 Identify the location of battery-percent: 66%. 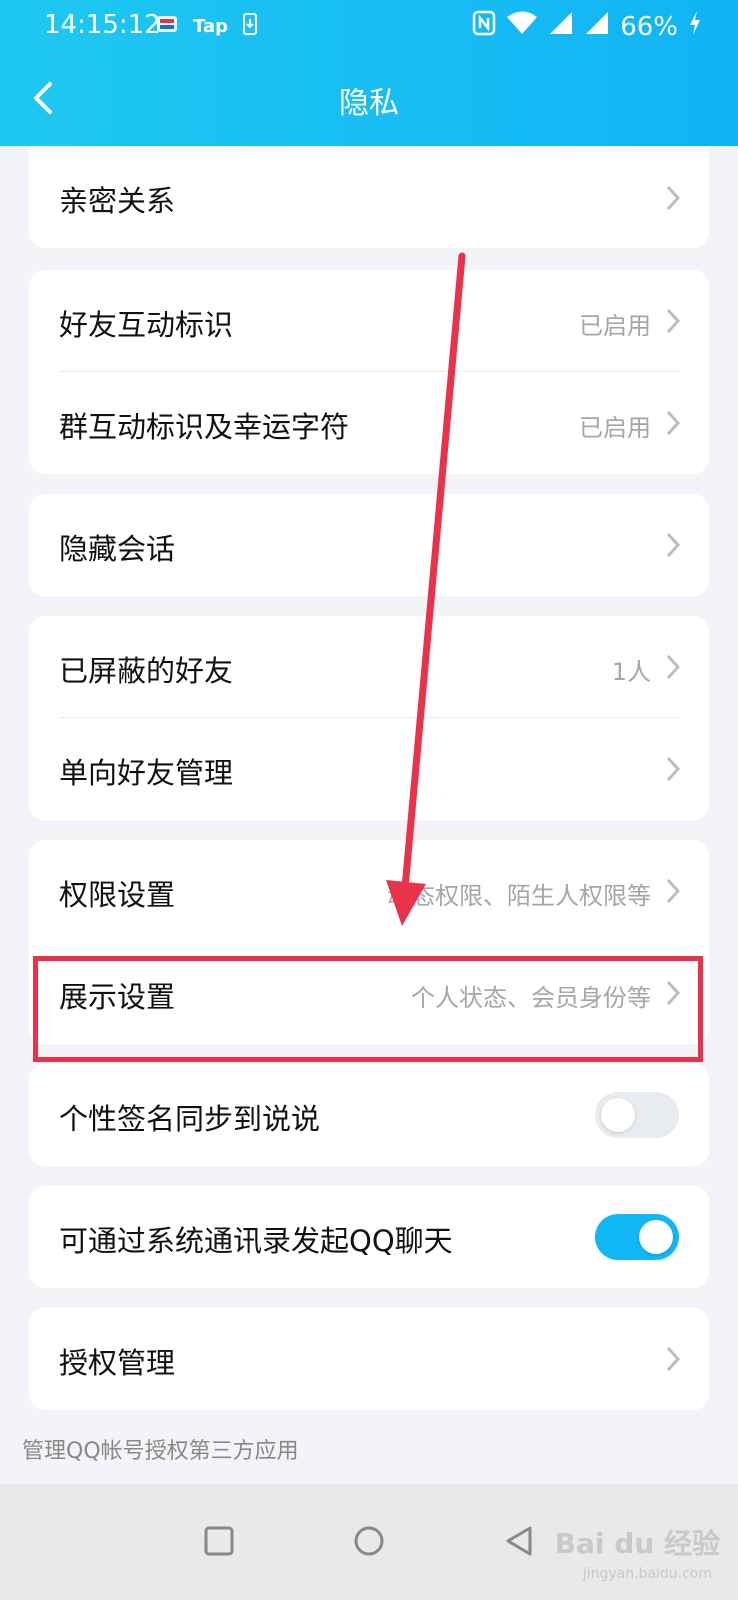
(649, 26).